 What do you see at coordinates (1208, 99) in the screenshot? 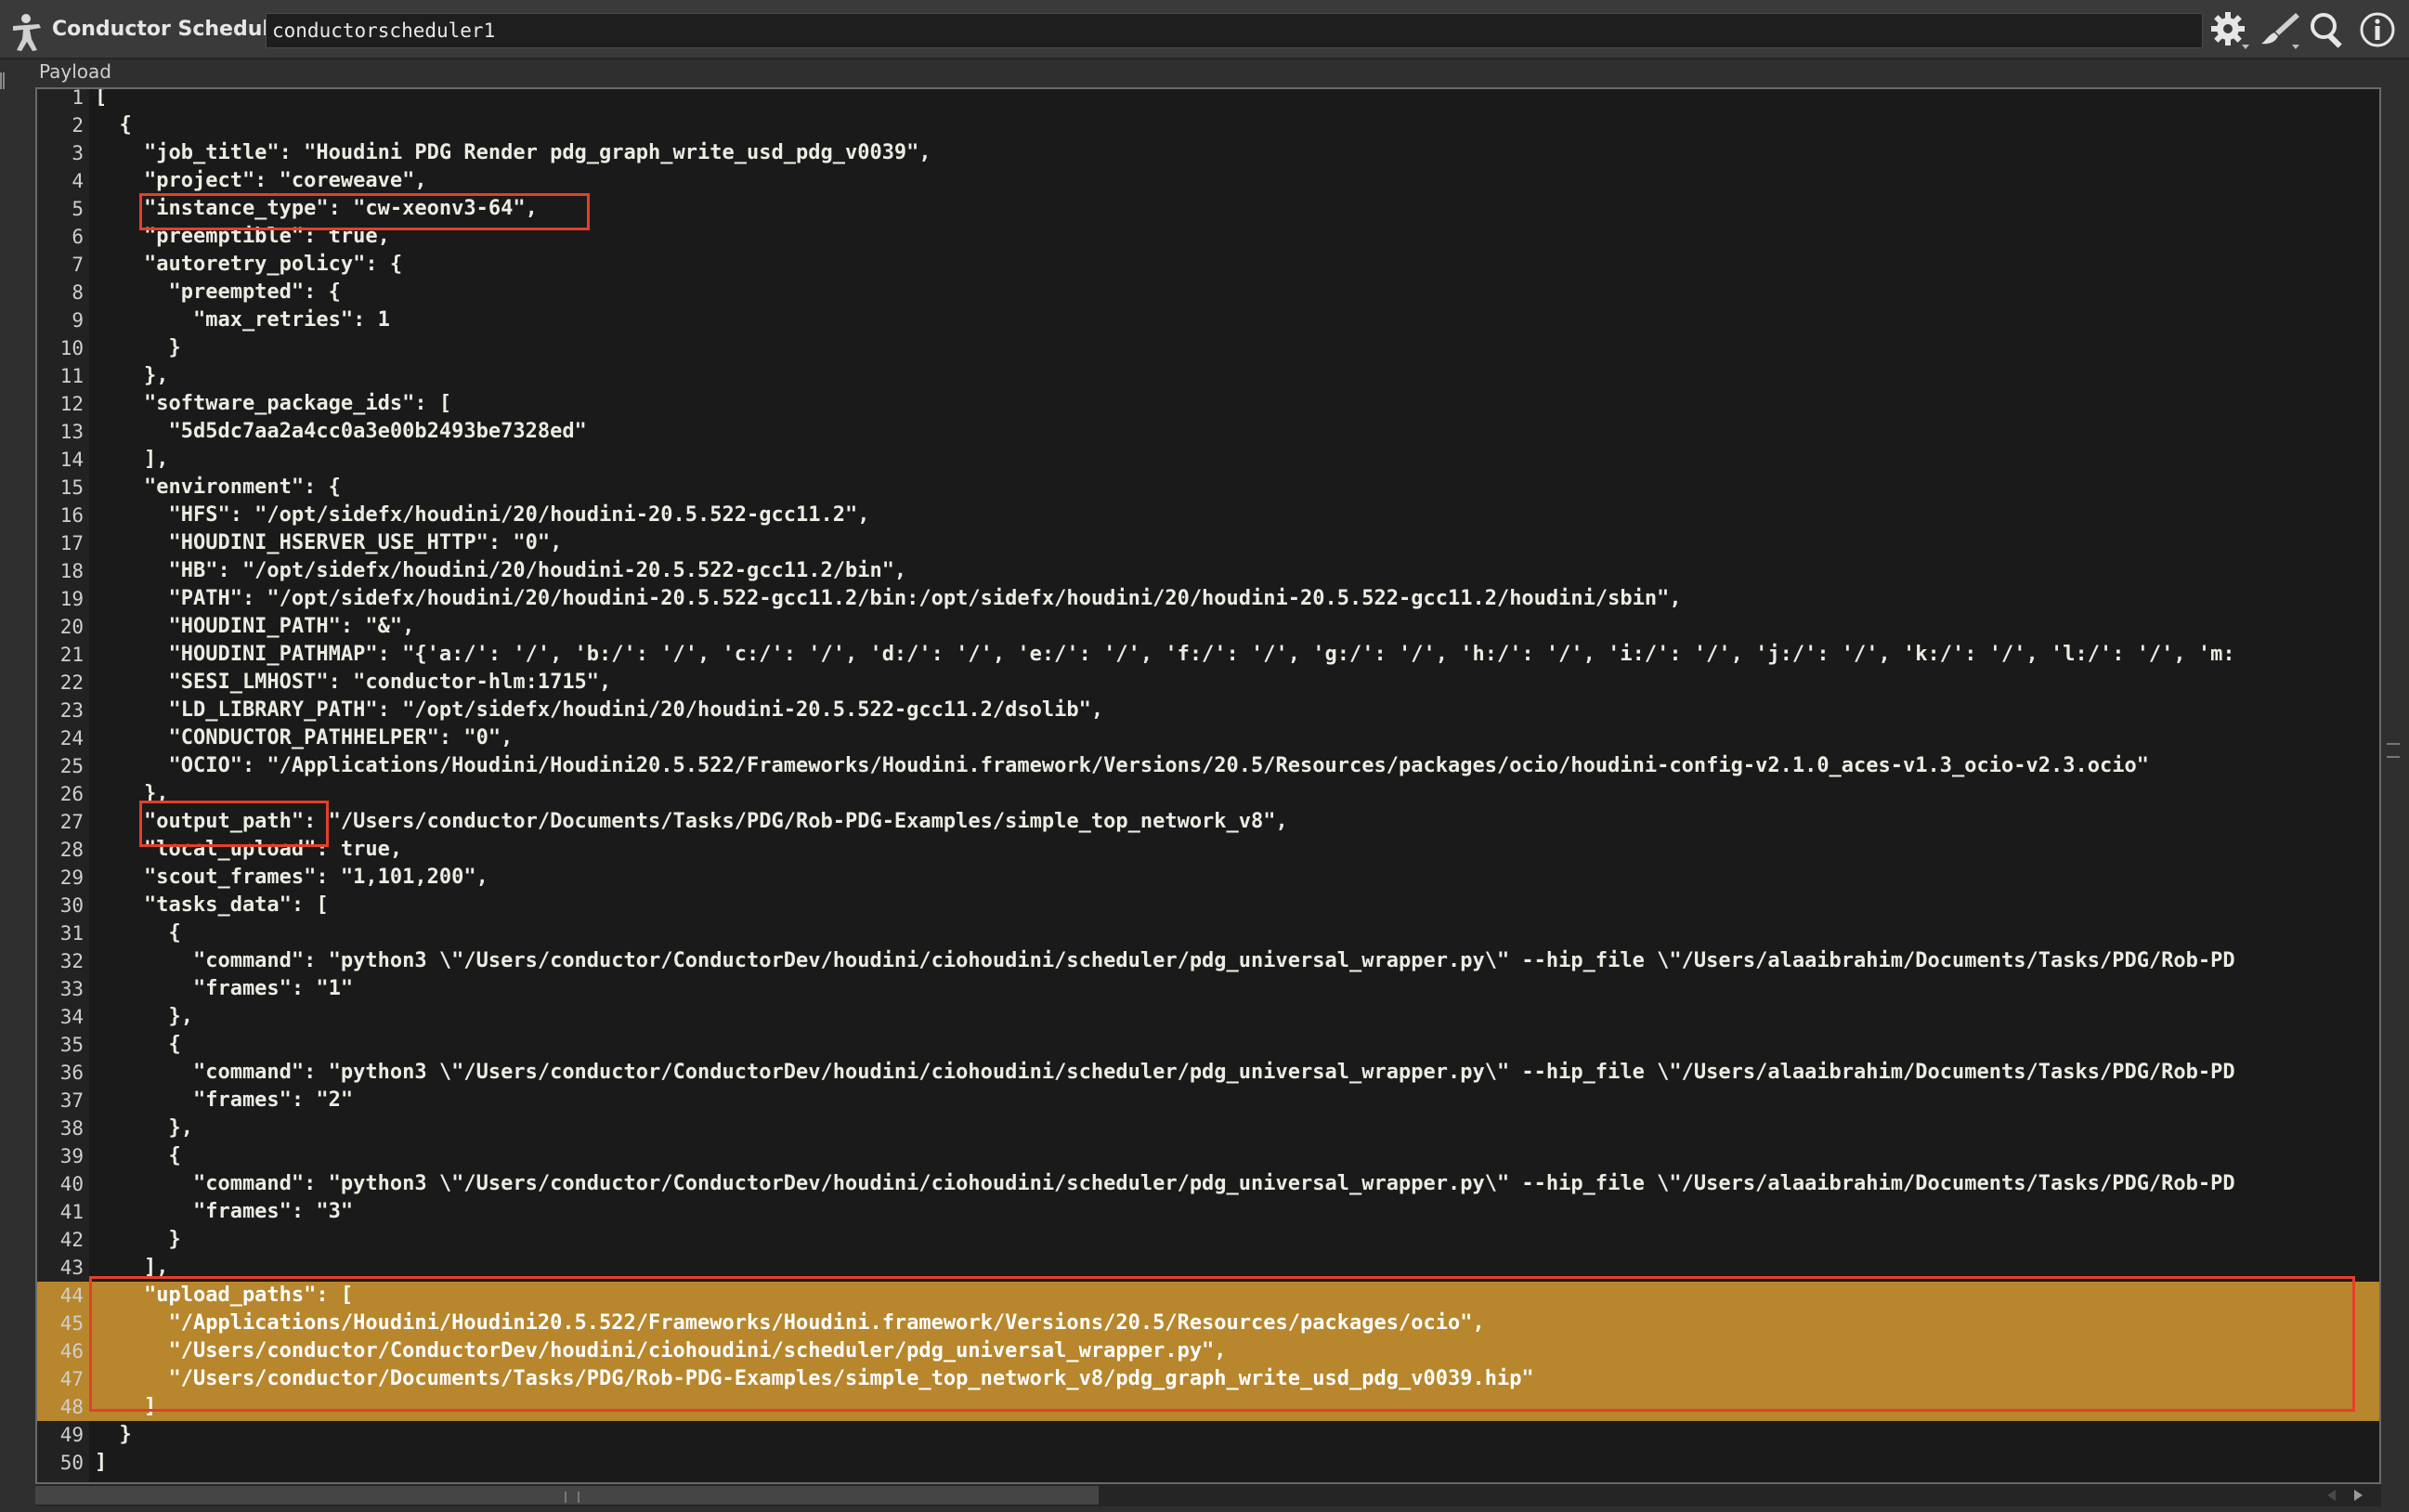
I see `code-line: 1[` at bounding box center [1208, 99].